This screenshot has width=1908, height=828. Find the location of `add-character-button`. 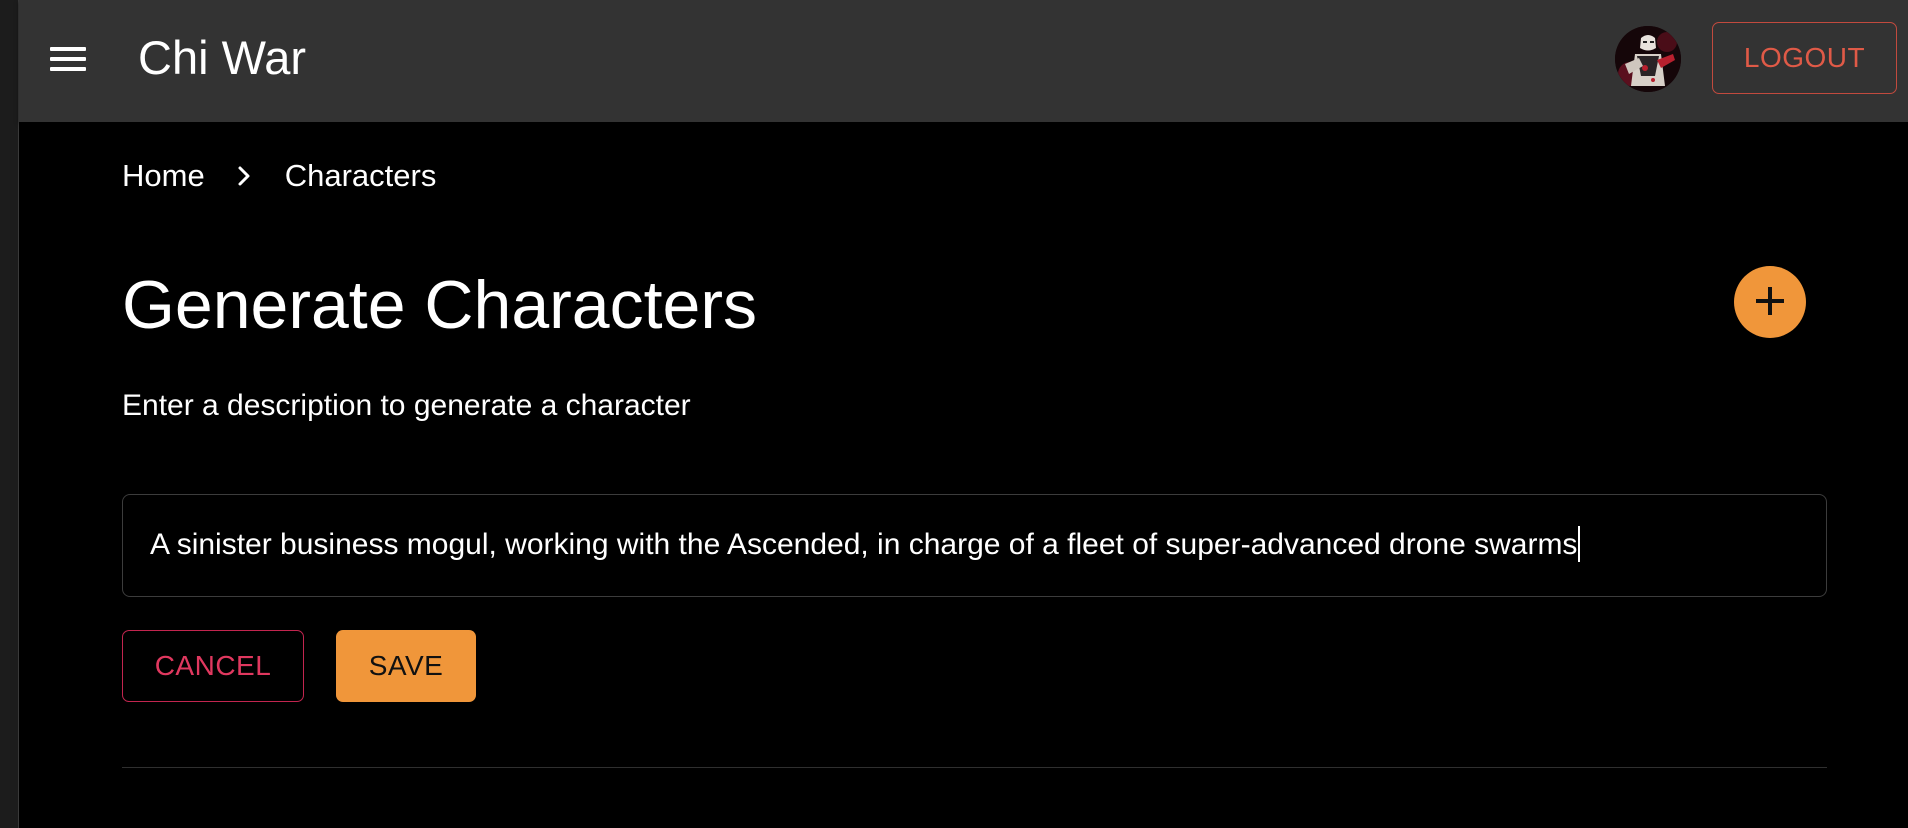

add-character-button is located at coordinates (1770, 302).